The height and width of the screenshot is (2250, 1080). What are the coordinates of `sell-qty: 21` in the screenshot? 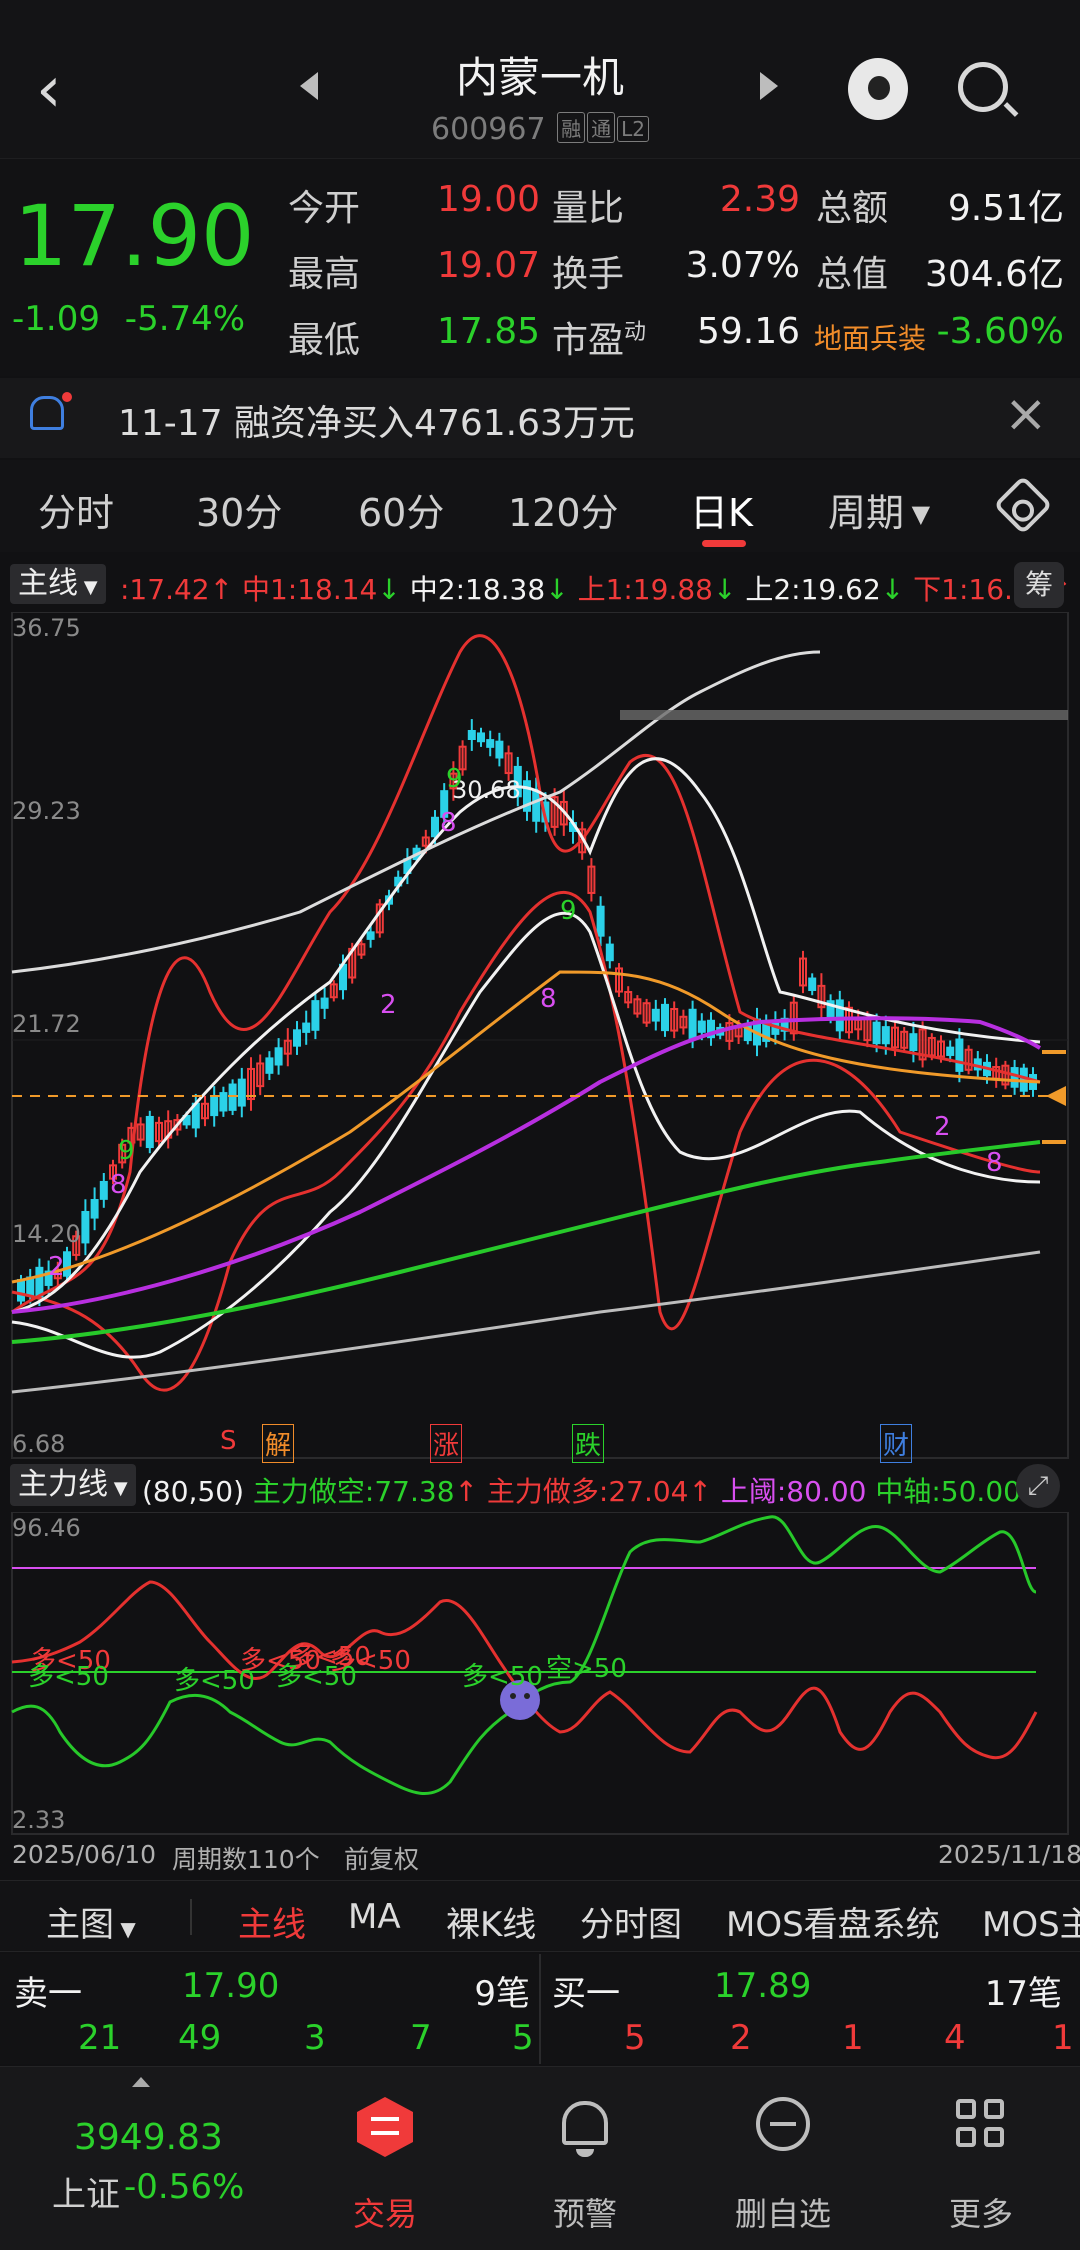 It's located at (100, 2038).